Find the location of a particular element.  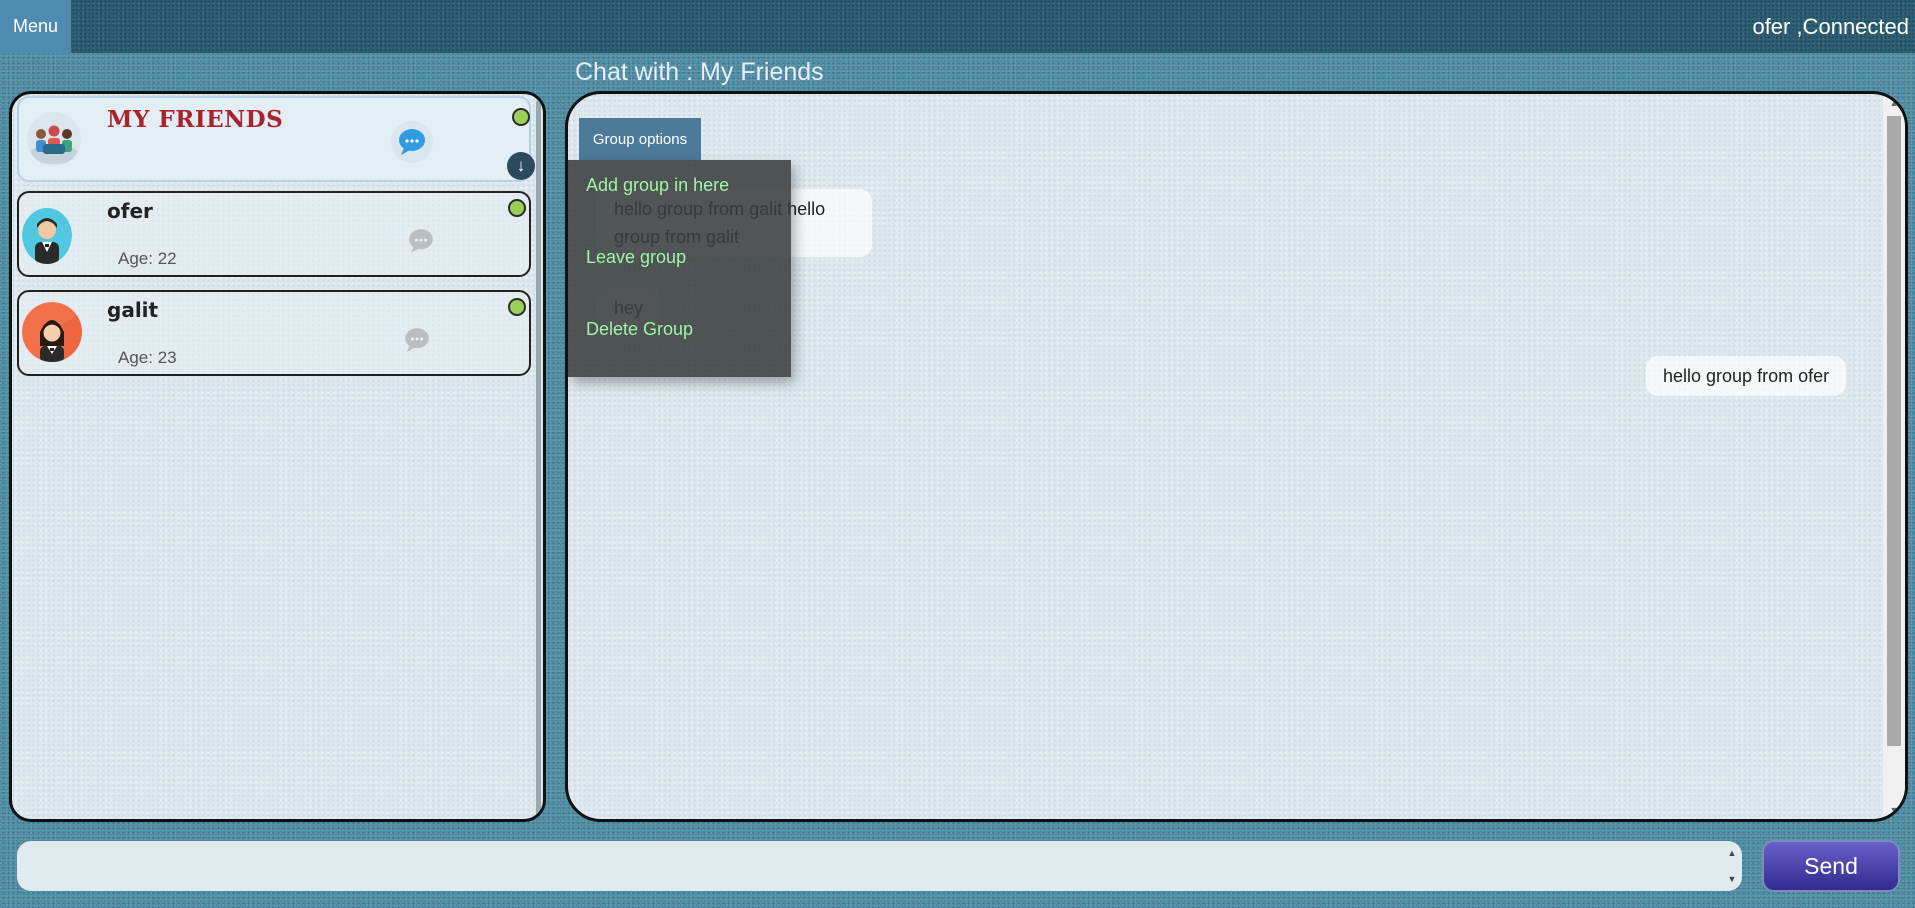

scrollbar-thumb is located at coordinates (1894, 431).